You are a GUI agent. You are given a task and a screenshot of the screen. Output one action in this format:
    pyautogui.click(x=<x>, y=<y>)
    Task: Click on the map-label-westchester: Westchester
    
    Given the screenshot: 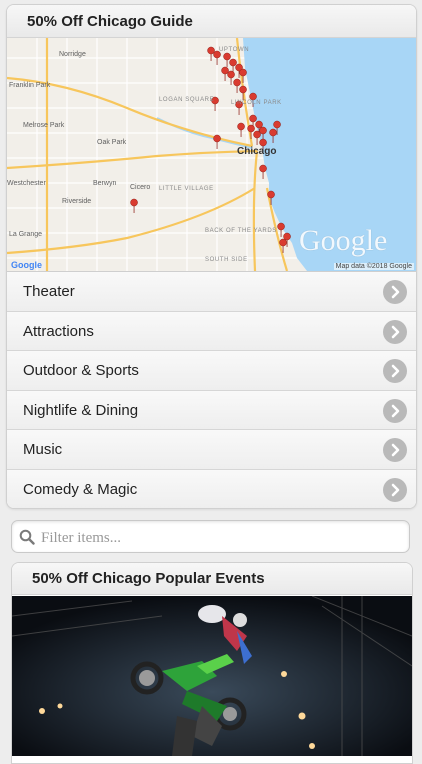 What is the action you would take?
    pyautogui.click(x=26, y=183)
    